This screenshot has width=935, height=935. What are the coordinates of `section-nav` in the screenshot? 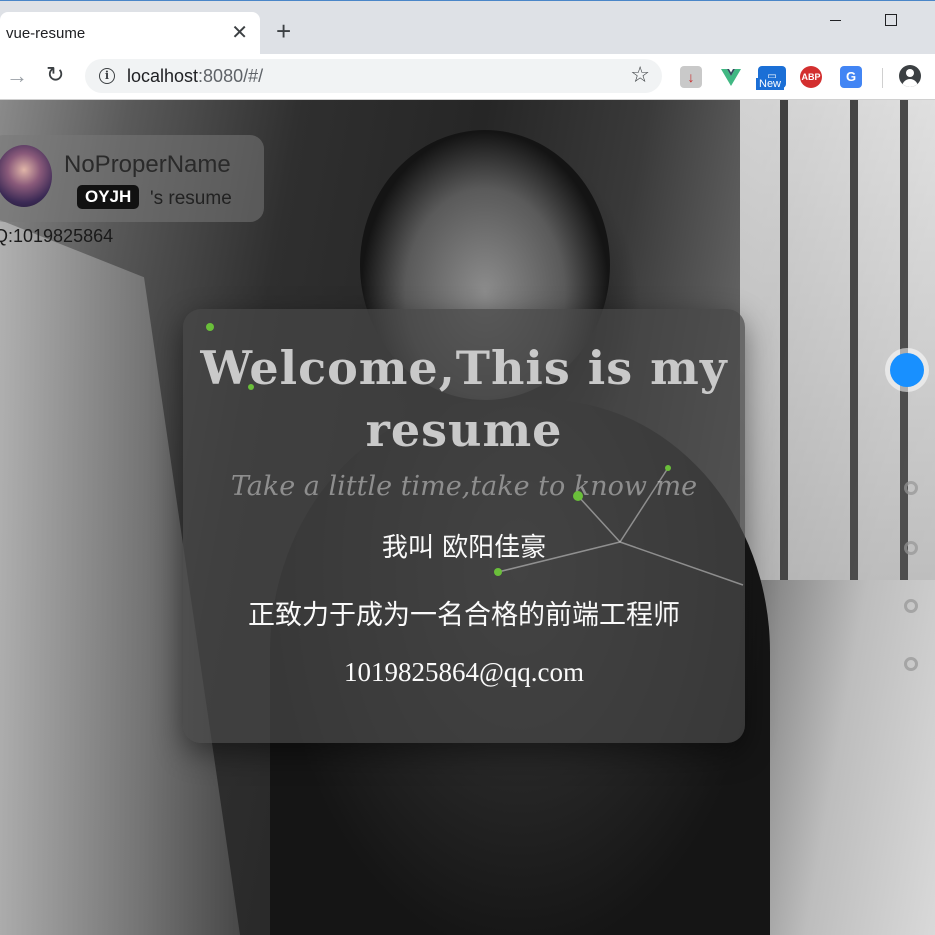 It's located at (910, 518).